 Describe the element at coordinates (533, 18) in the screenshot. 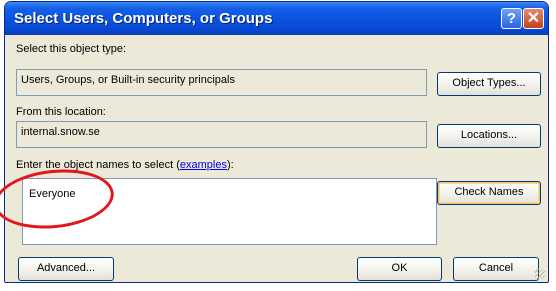

I see `close-button: ✕` at that location.